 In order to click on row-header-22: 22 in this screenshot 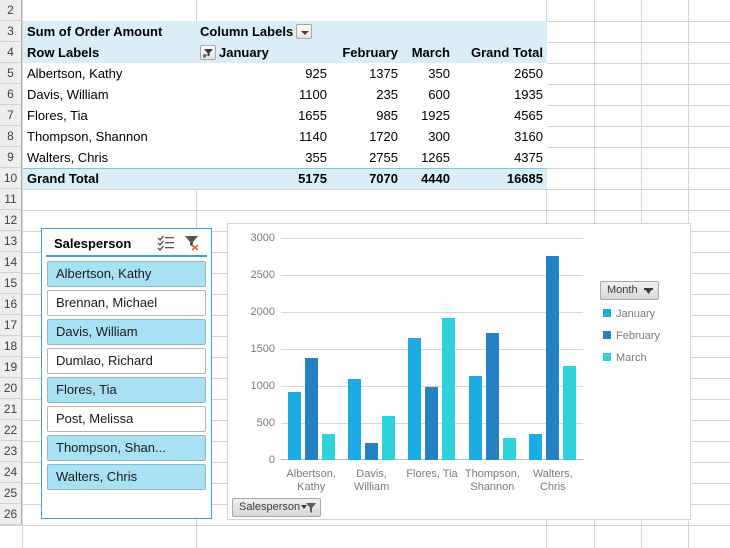, I will do `click(11, 430)`.